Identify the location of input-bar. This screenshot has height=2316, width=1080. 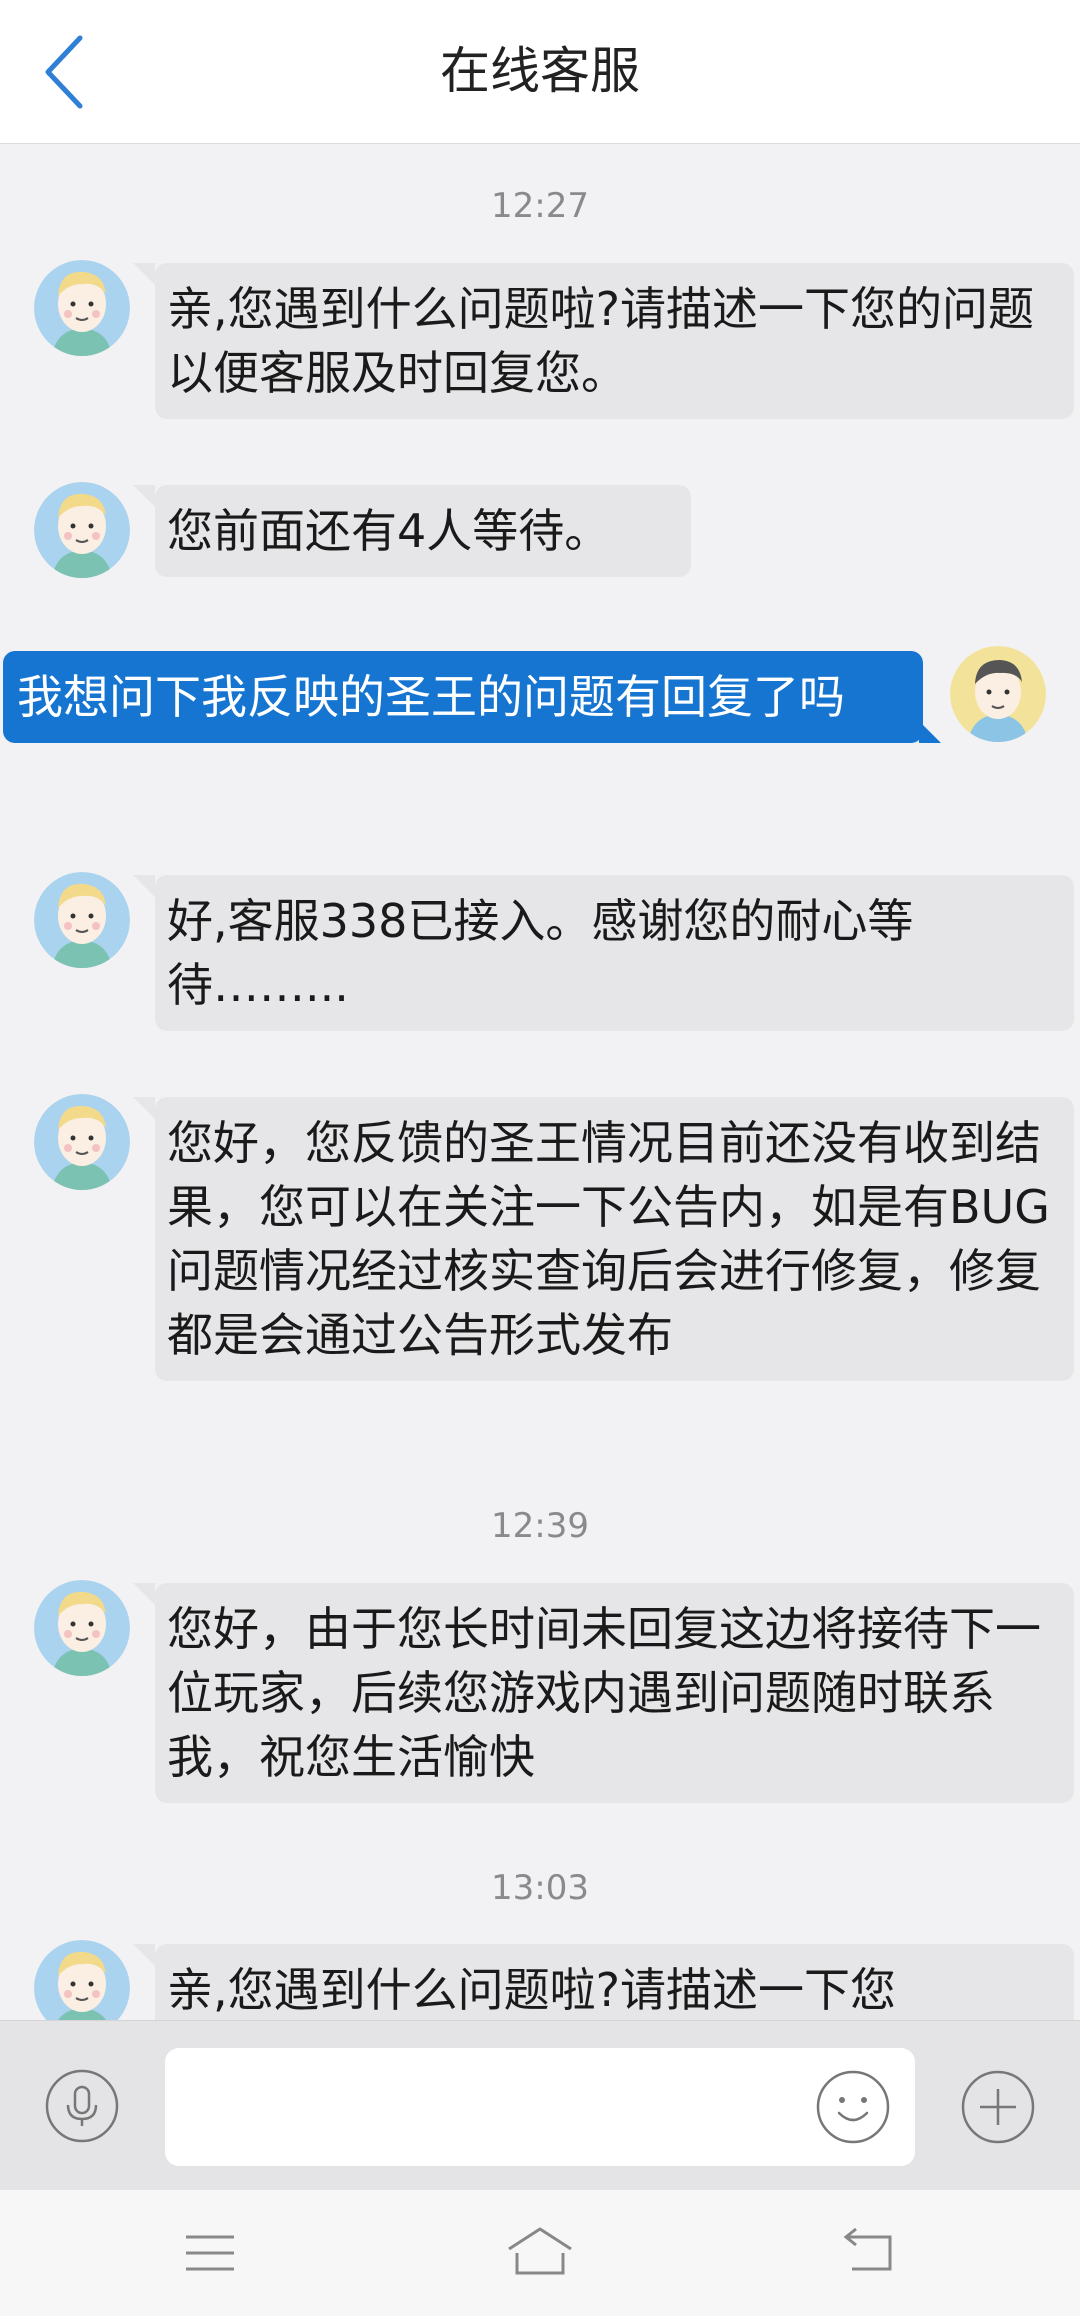
(540, 2105).